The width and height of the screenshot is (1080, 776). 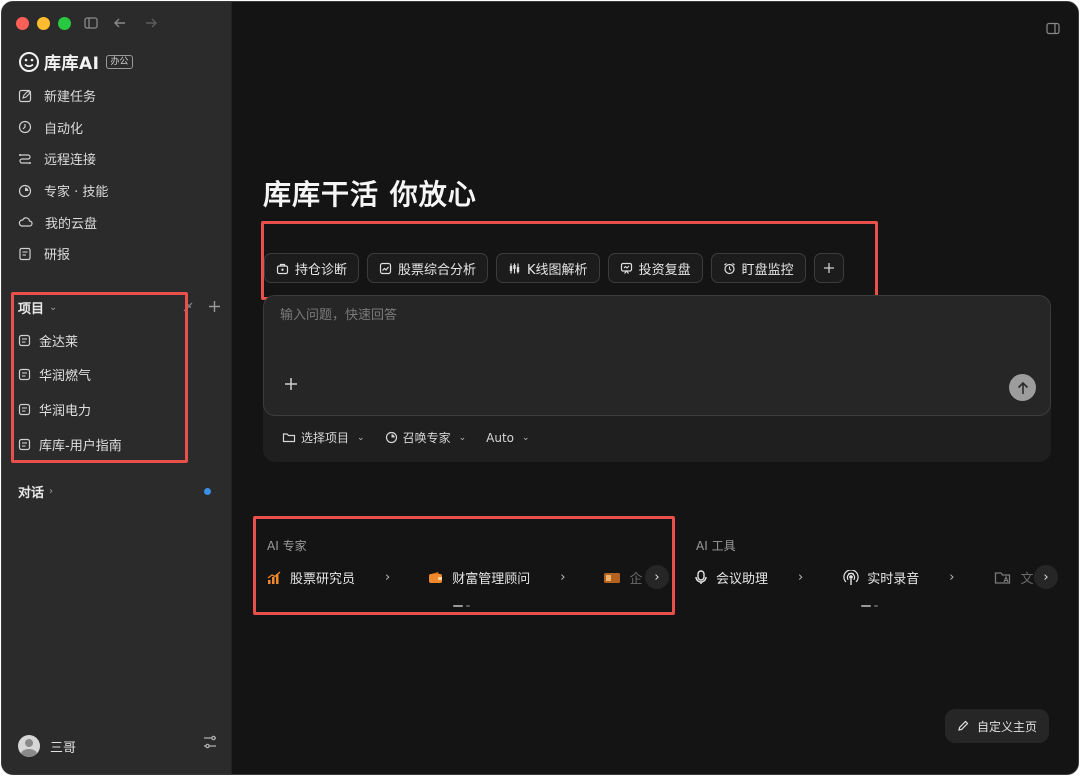 What do you see at coordinates (385, 268) in the screenshot?
I see `chart-icon` at bounding box center [385, 268].